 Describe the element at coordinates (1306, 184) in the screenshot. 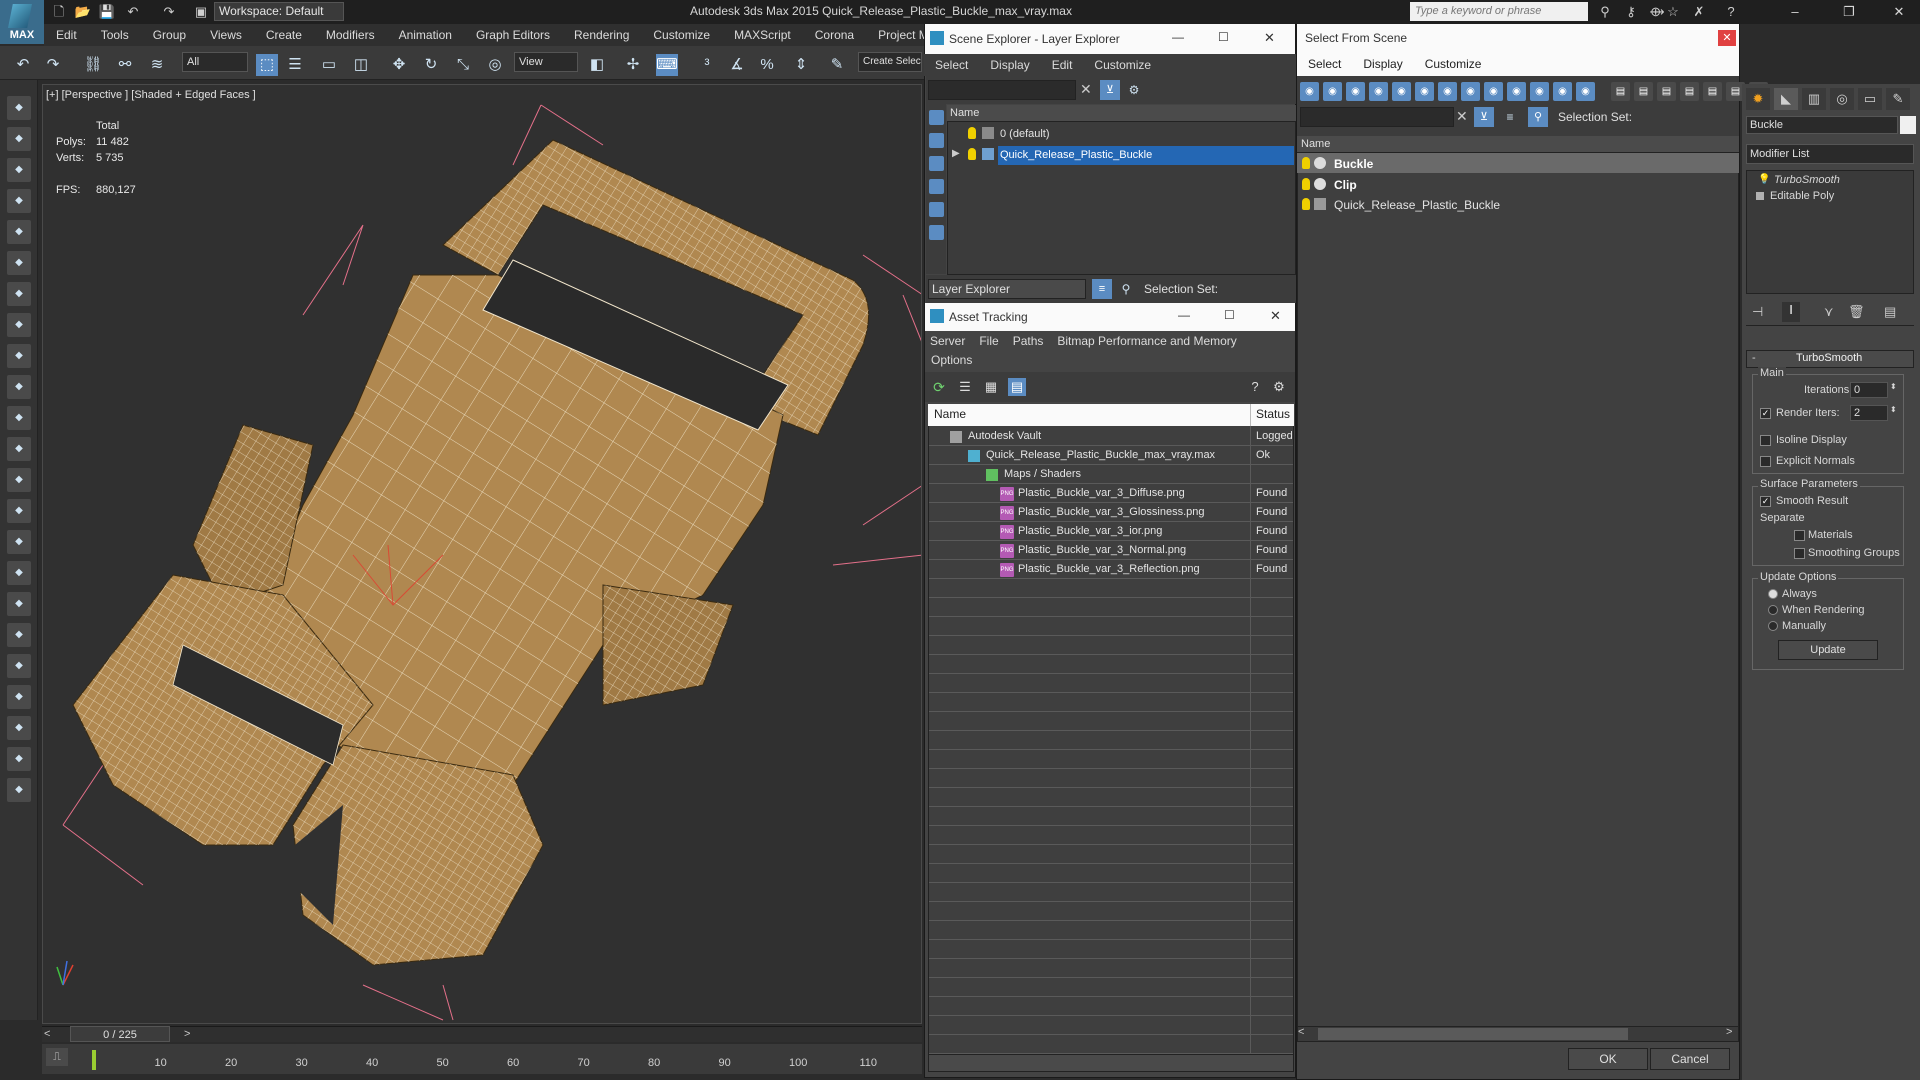

I see `light-bulb-icon` at that location.